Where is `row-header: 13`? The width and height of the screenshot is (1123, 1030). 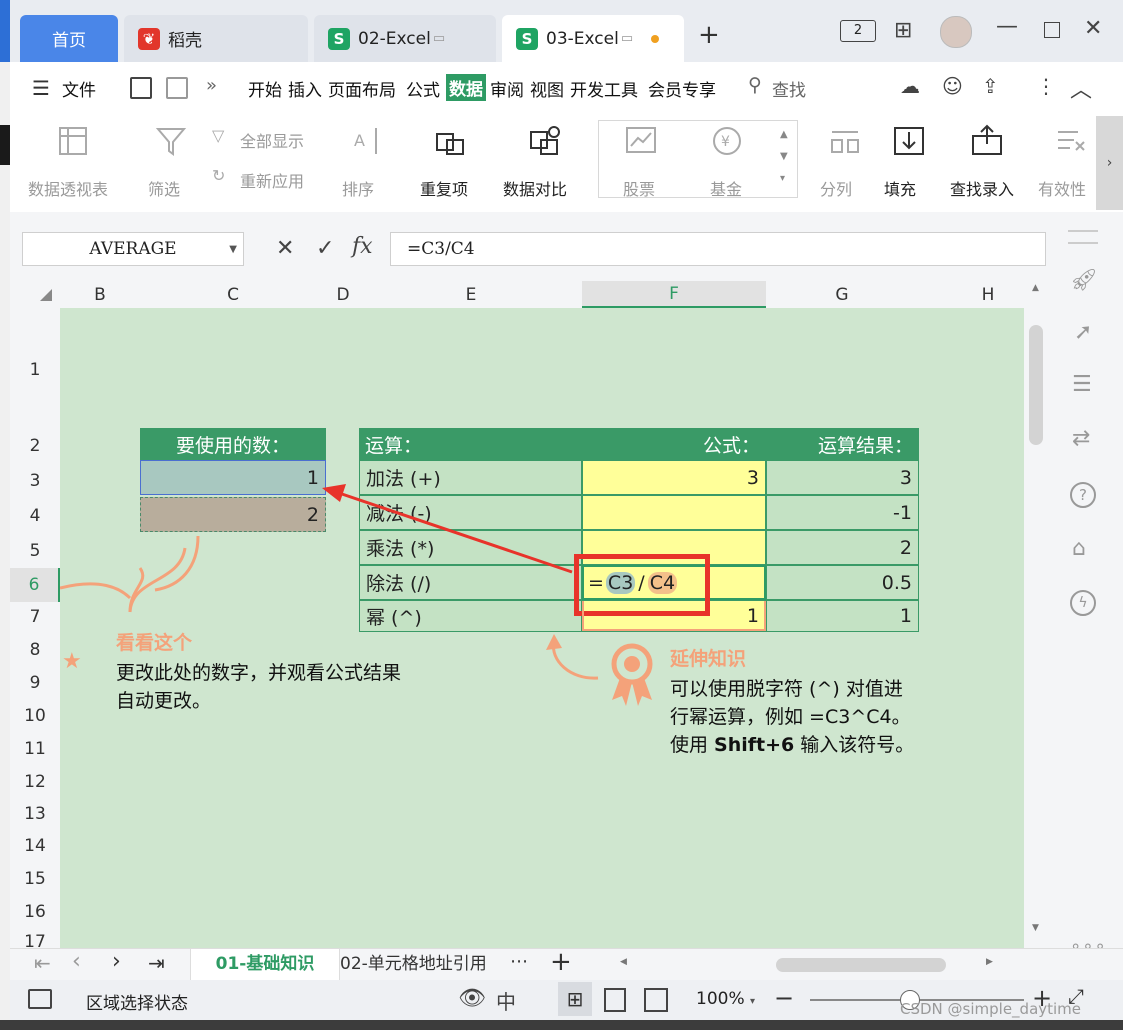
row-header: 13 is located at coordinates (35, 814).